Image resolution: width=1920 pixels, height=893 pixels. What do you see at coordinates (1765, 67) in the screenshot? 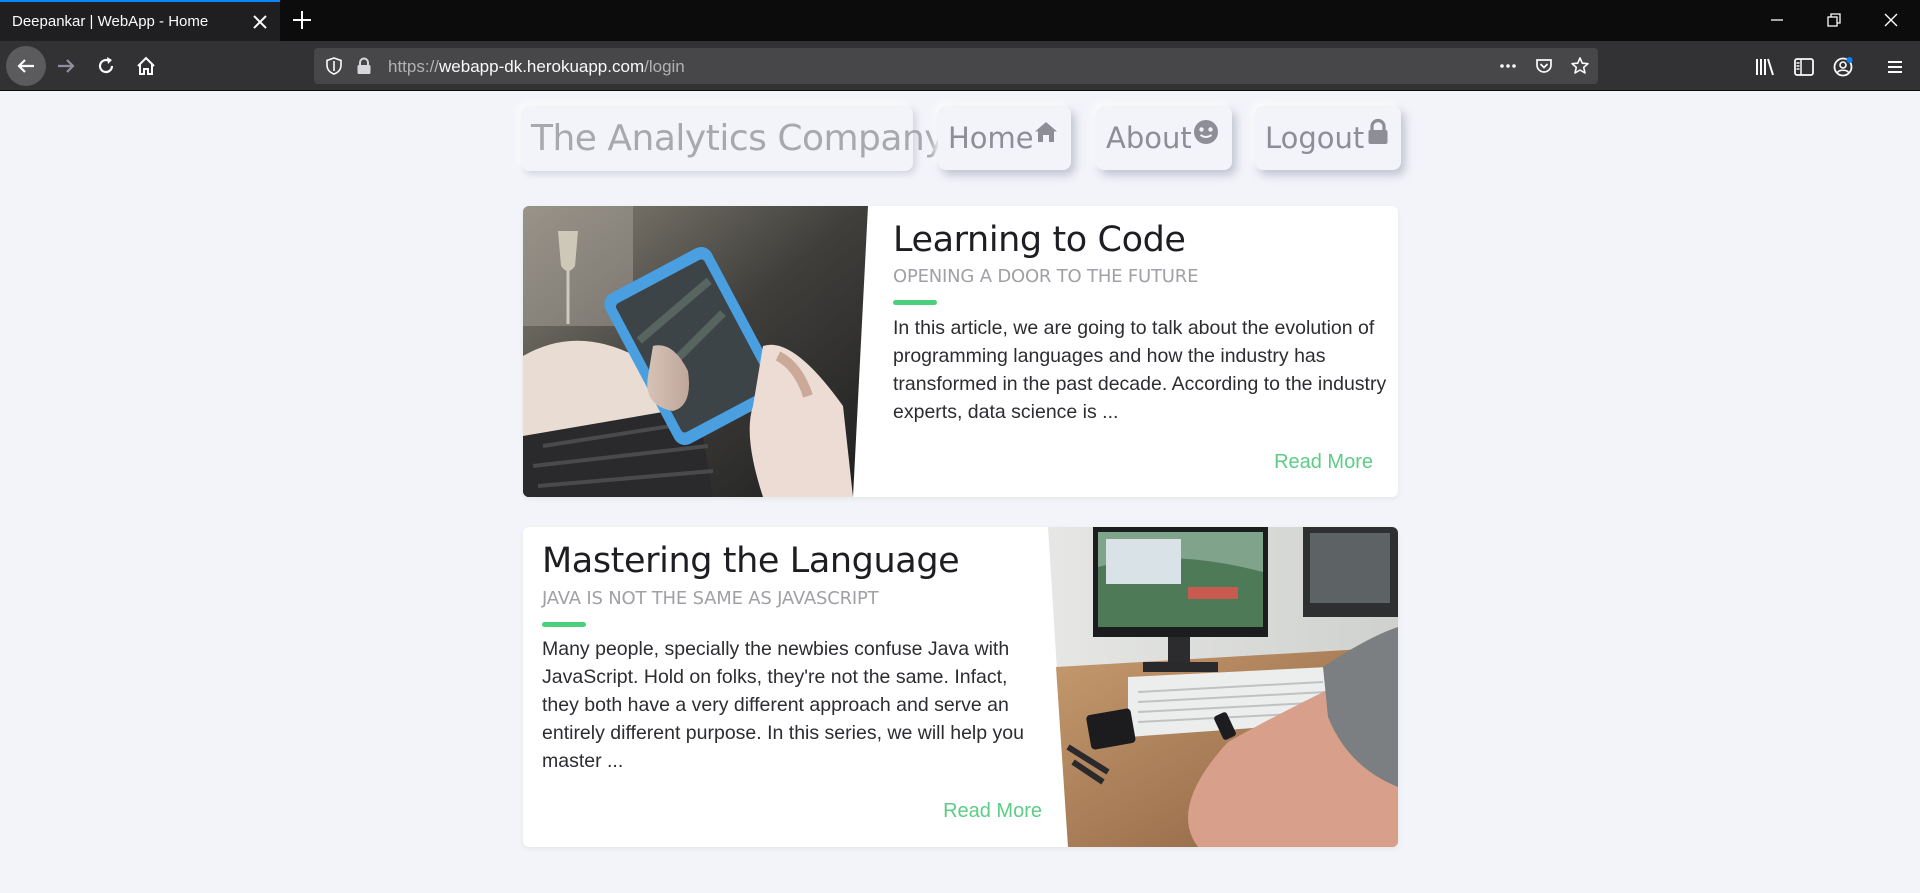
I see `library-icon` at bounding box center [1765, 67].